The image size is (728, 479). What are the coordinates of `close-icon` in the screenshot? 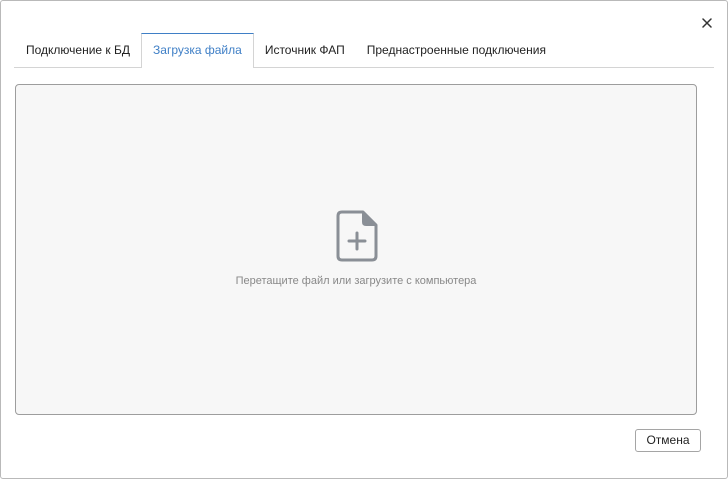 It's located at (707, 23).